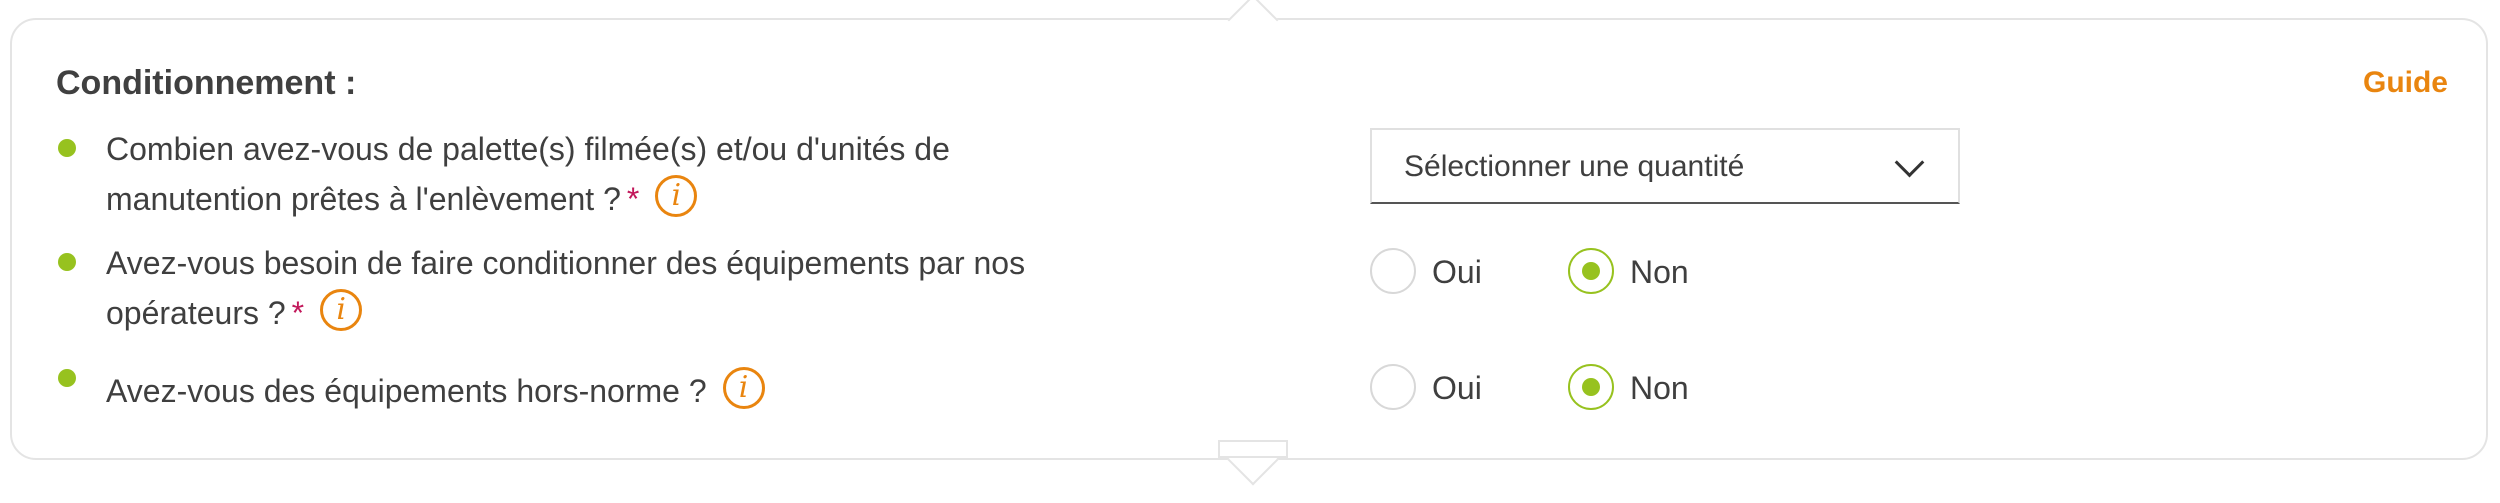 The width and height of the screenshot is (2500, 503). What do you see at coordinates (1393, 387) in the screenshot?
I see `radio-hors-norme-oui` at bounding box center [1393, 387].